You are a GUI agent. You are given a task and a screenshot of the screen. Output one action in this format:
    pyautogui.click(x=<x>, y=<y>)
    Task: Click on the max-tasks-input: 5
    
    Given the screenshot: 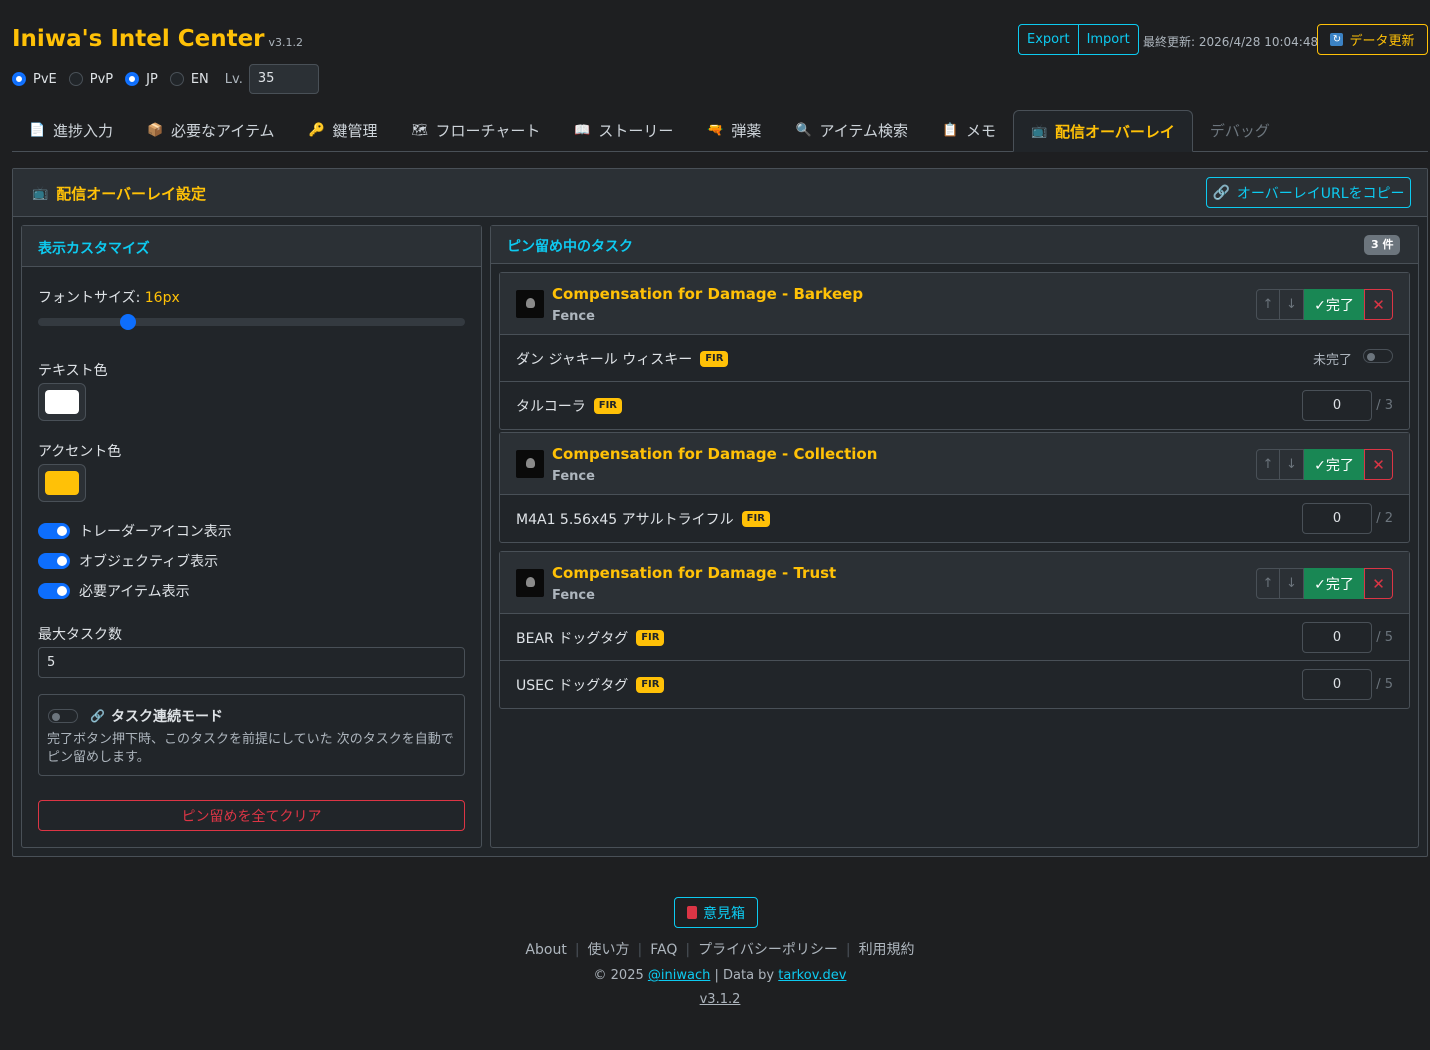 What is the action you would take?
    pyautogui.click(x=251, y=662)
    